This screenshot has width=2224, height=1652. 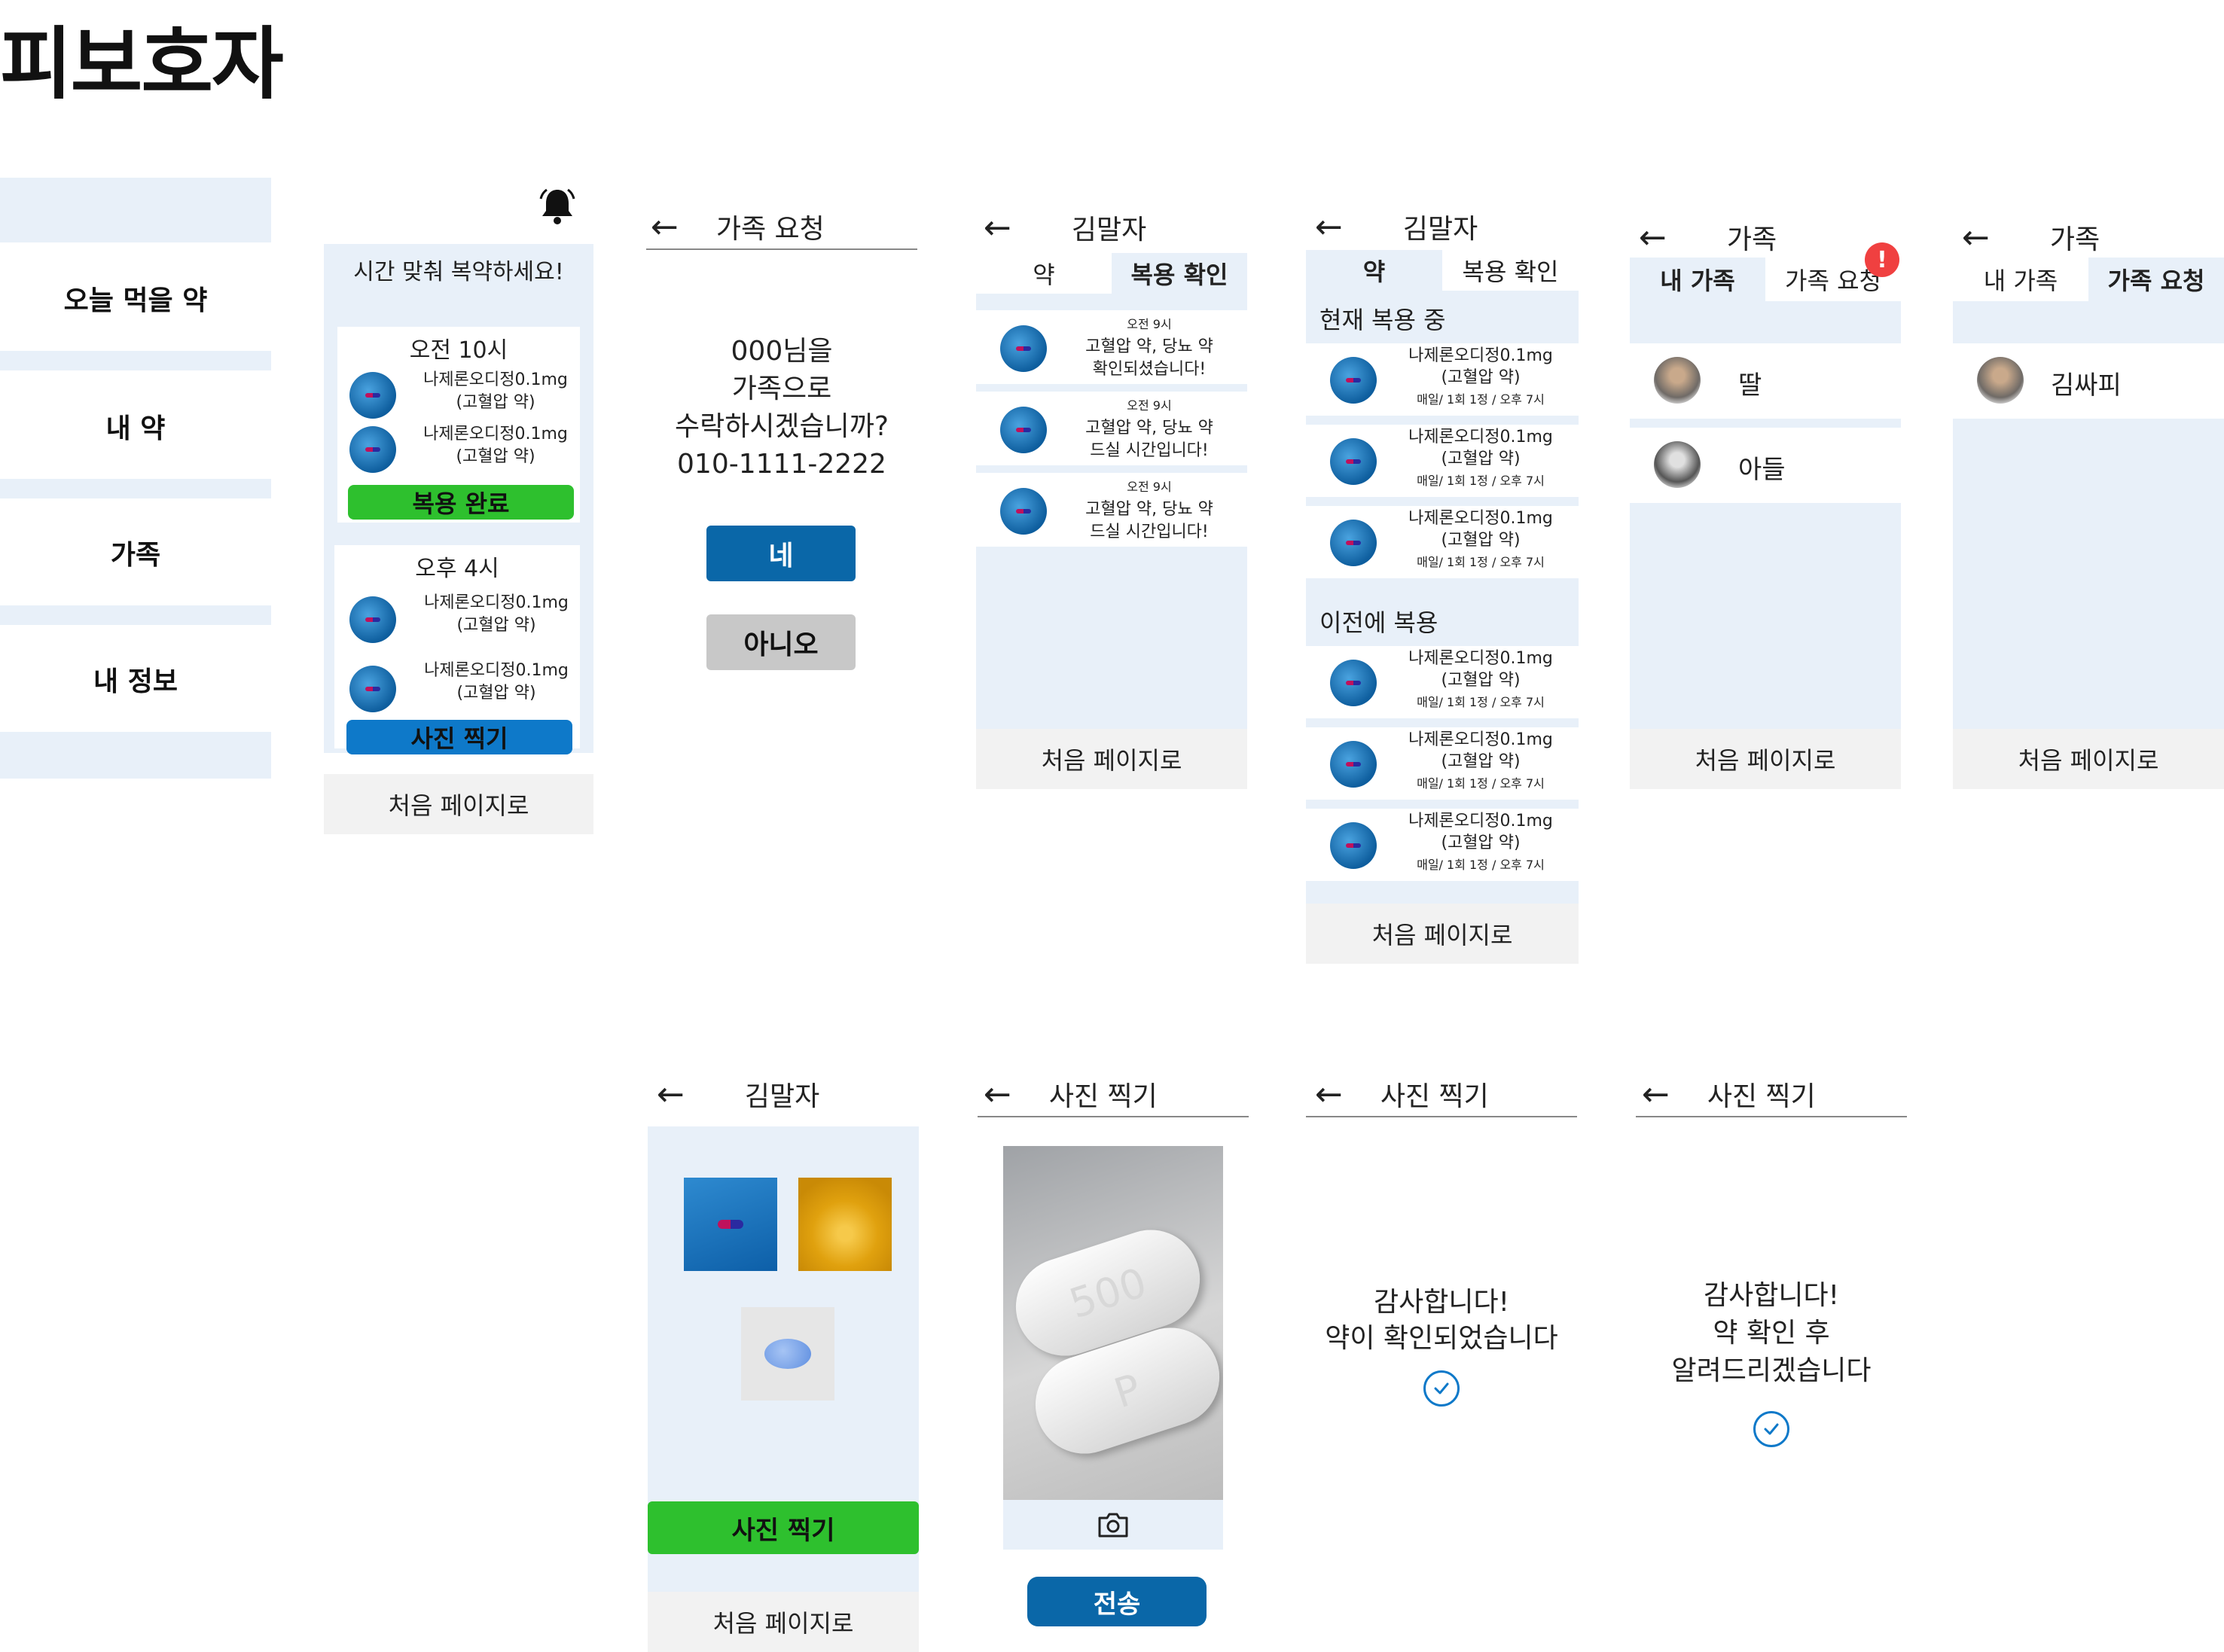 I want to click on family-request-row: 김싸피, so click(x=2088, y=381).